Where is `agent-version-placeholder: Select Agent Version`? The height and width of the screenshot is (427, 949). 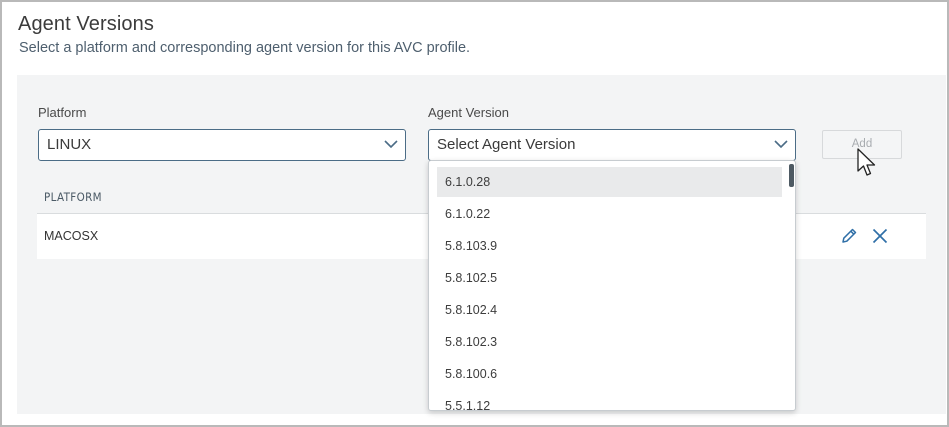 agent-version-placeholder: Select Agent Version is located at coordinates (506, 144).